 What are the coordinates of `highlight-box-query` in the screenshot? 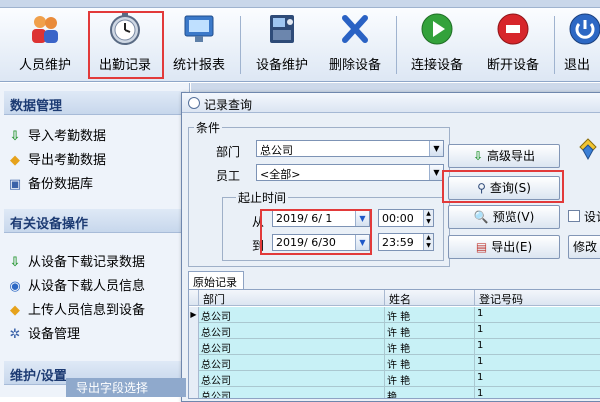 It's located at (503, 186).